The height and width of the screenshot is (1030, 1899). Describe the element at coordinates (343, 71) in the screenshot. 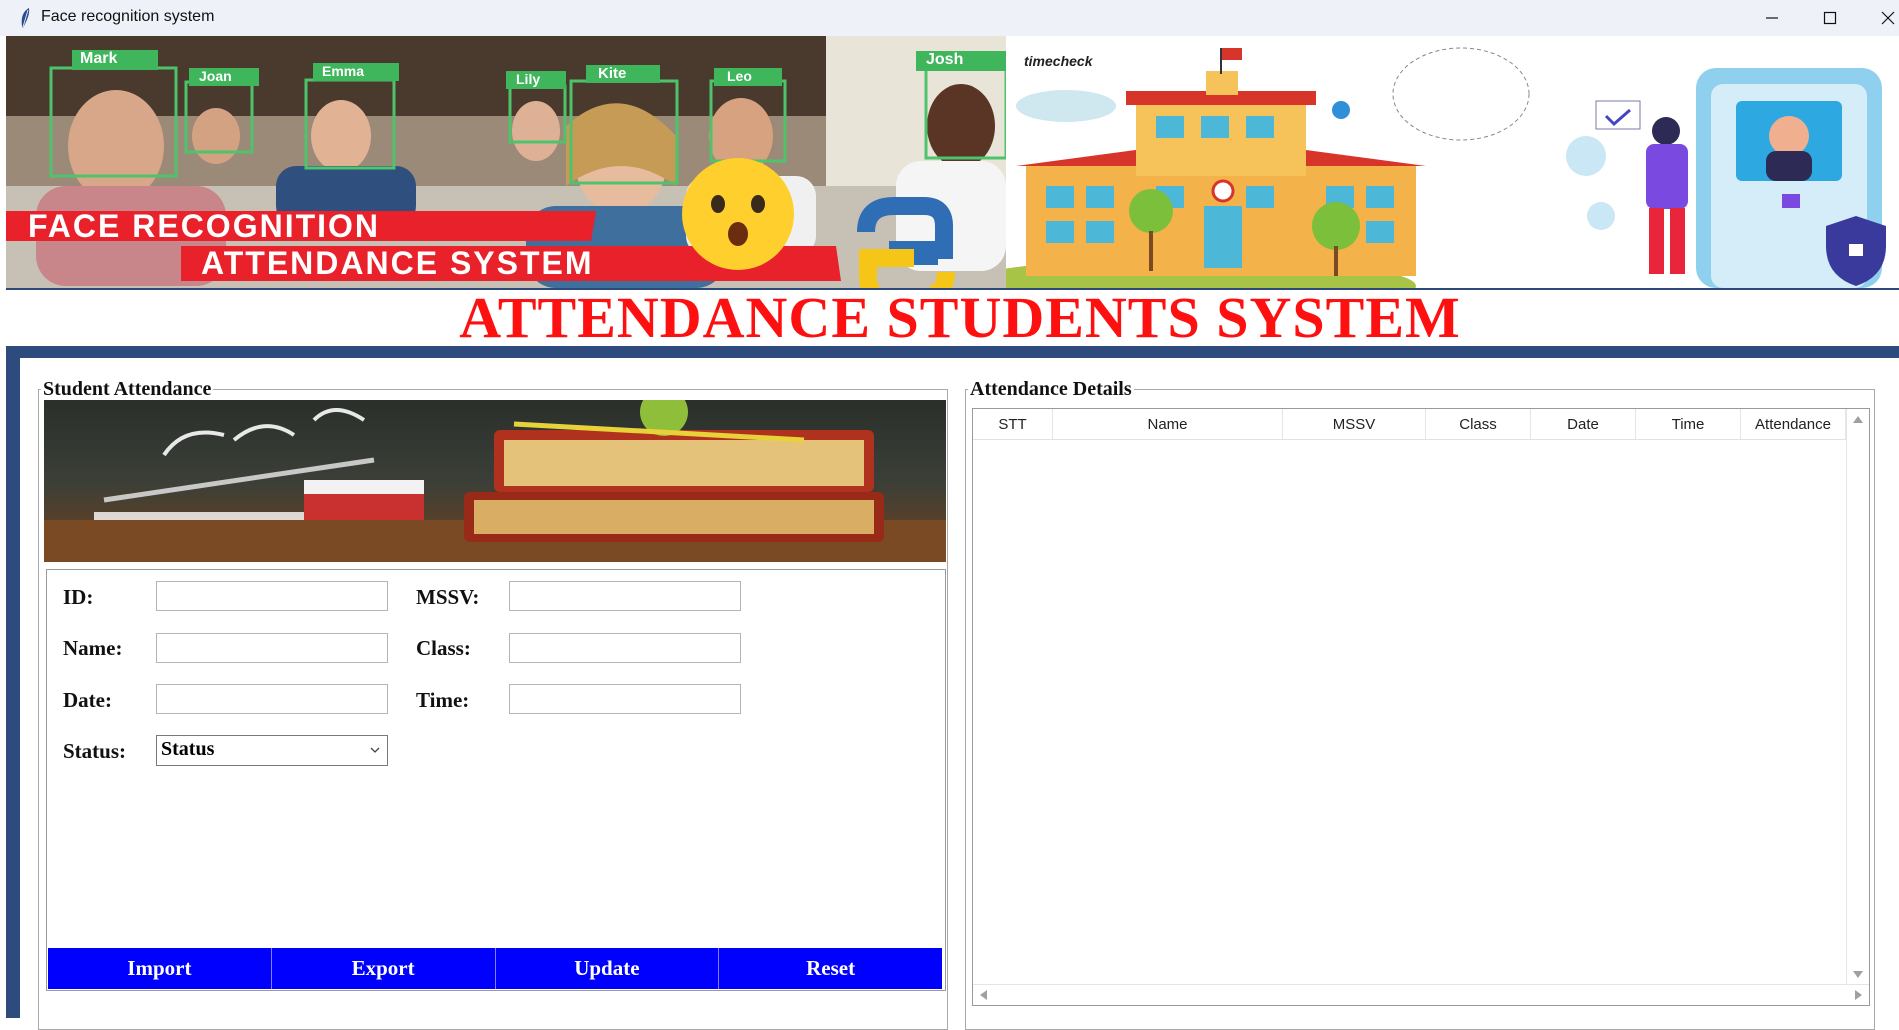

I see `face-label-emma: Emma` at that location.